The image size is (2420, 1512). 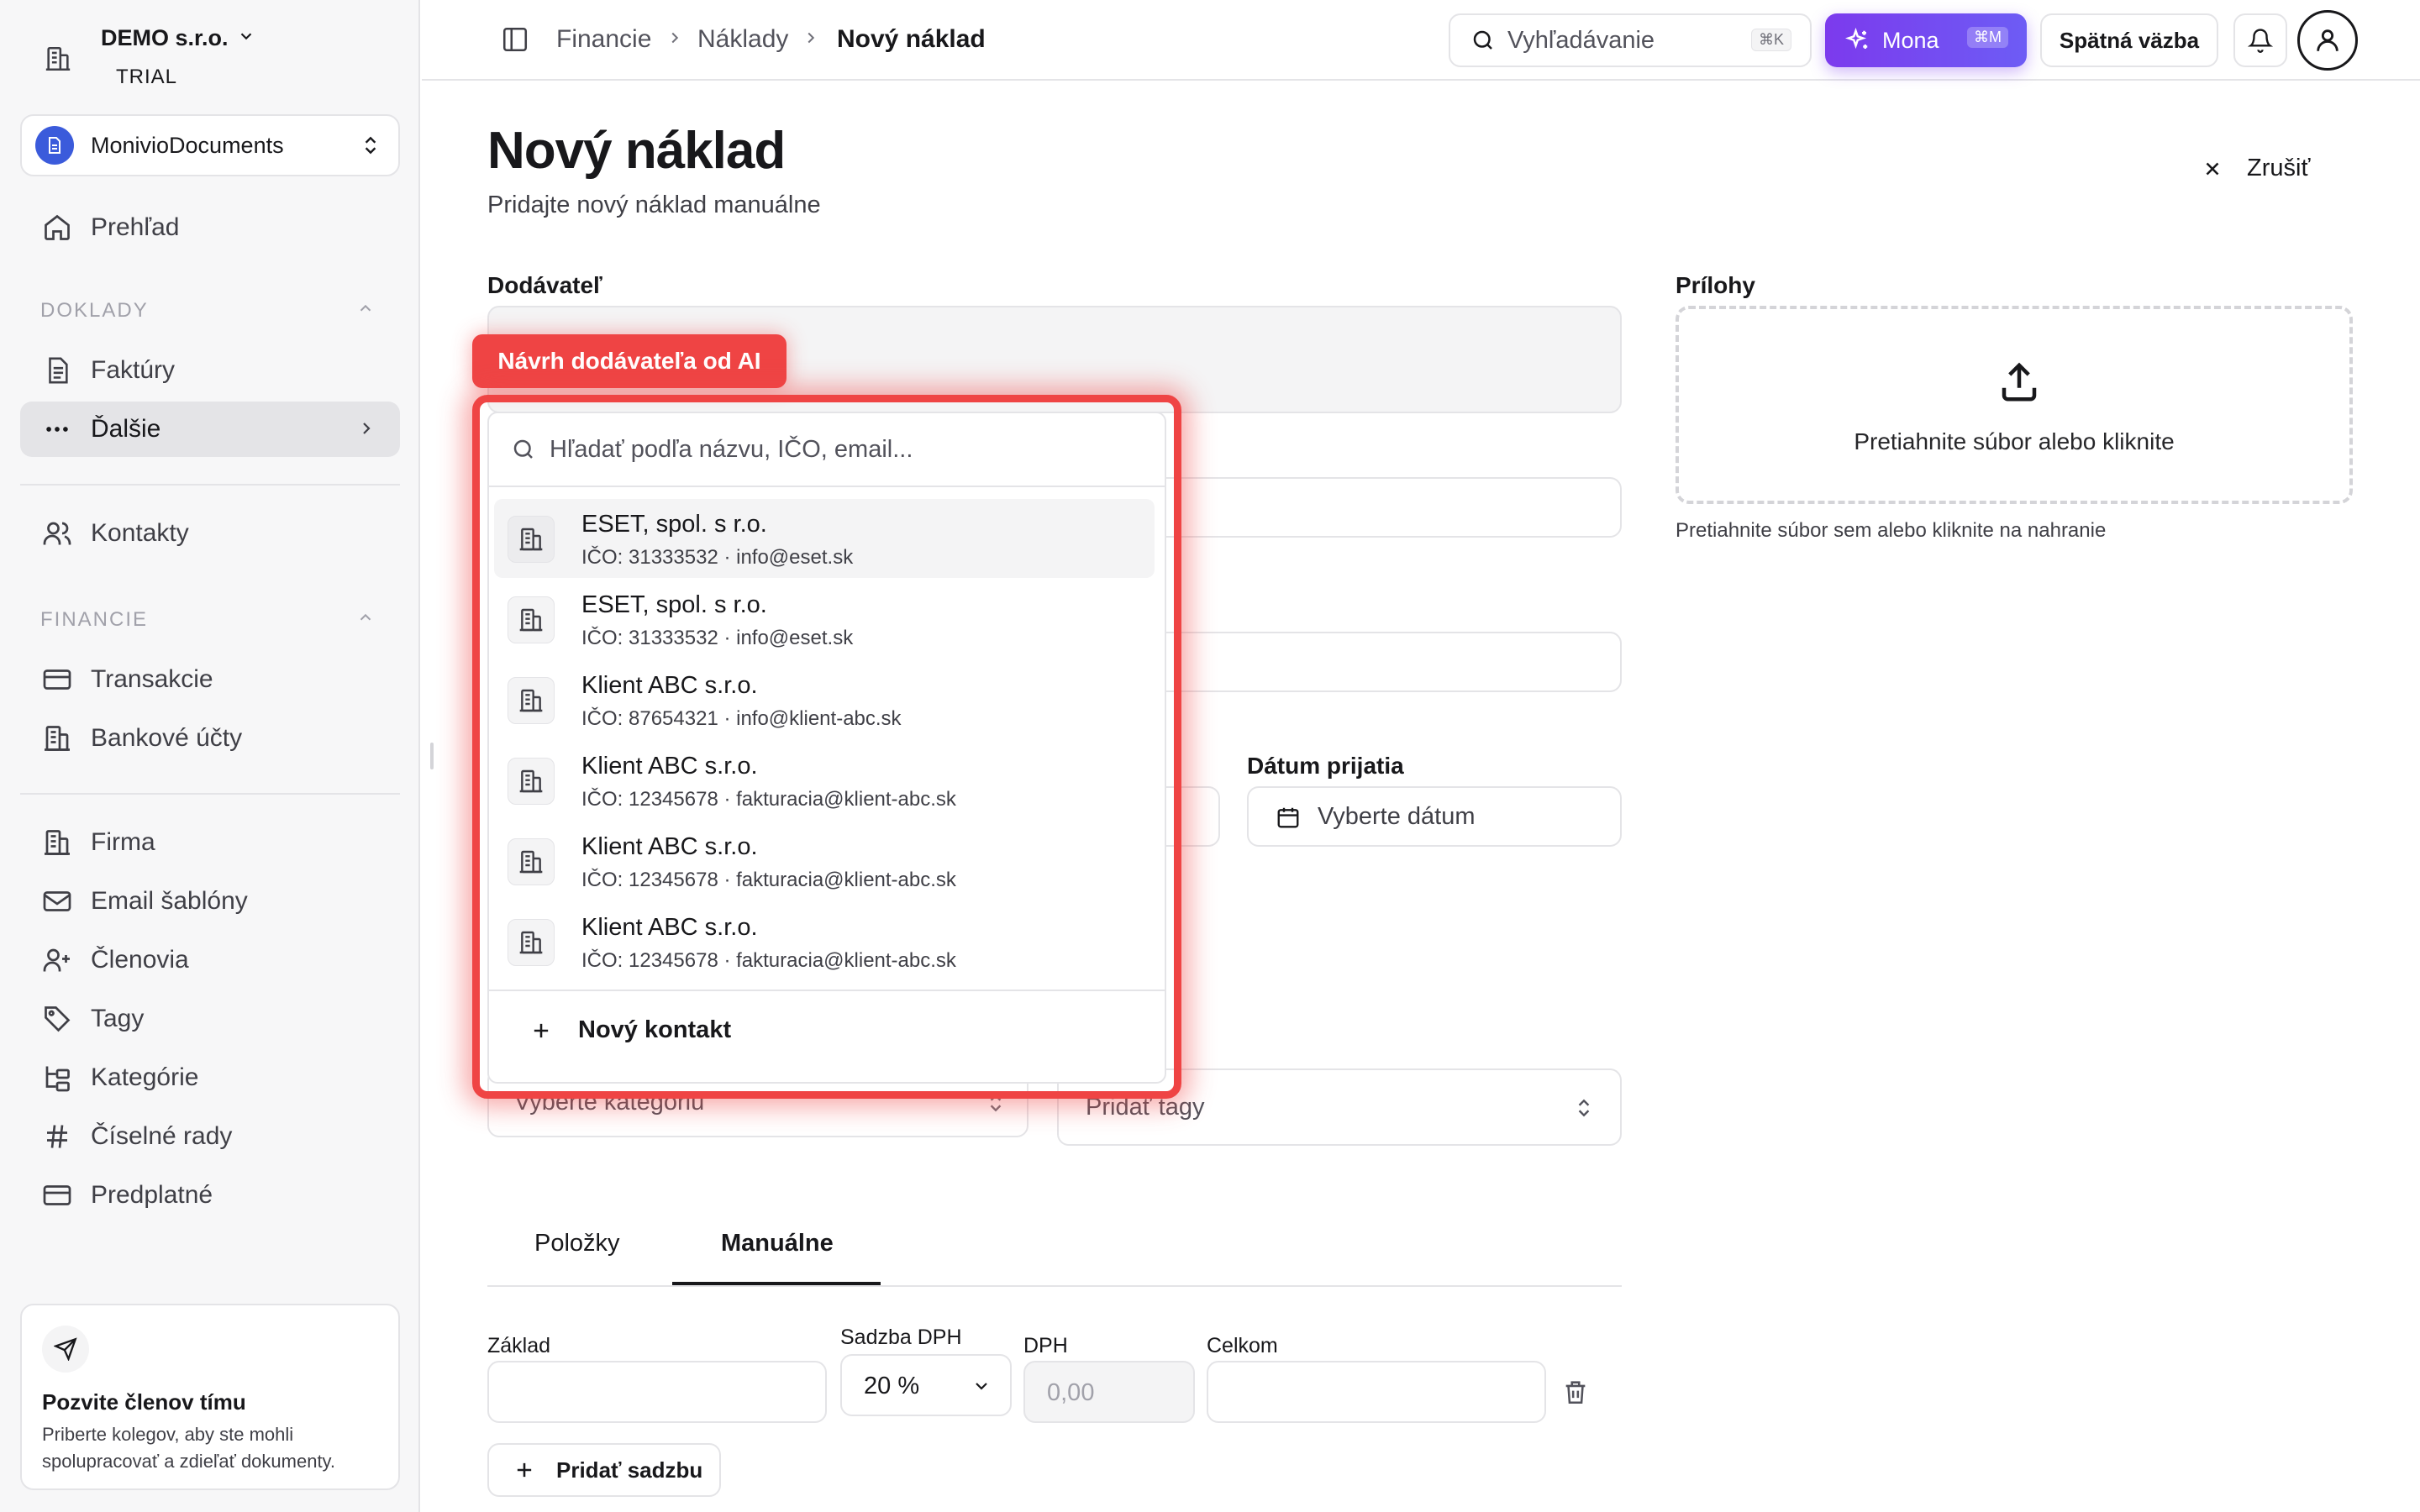 What do you see at coordinates (604, 1470) in the screenshot?
I see `add-rate-button: Pridať sadzbu` at bounding box center [604, 1470].